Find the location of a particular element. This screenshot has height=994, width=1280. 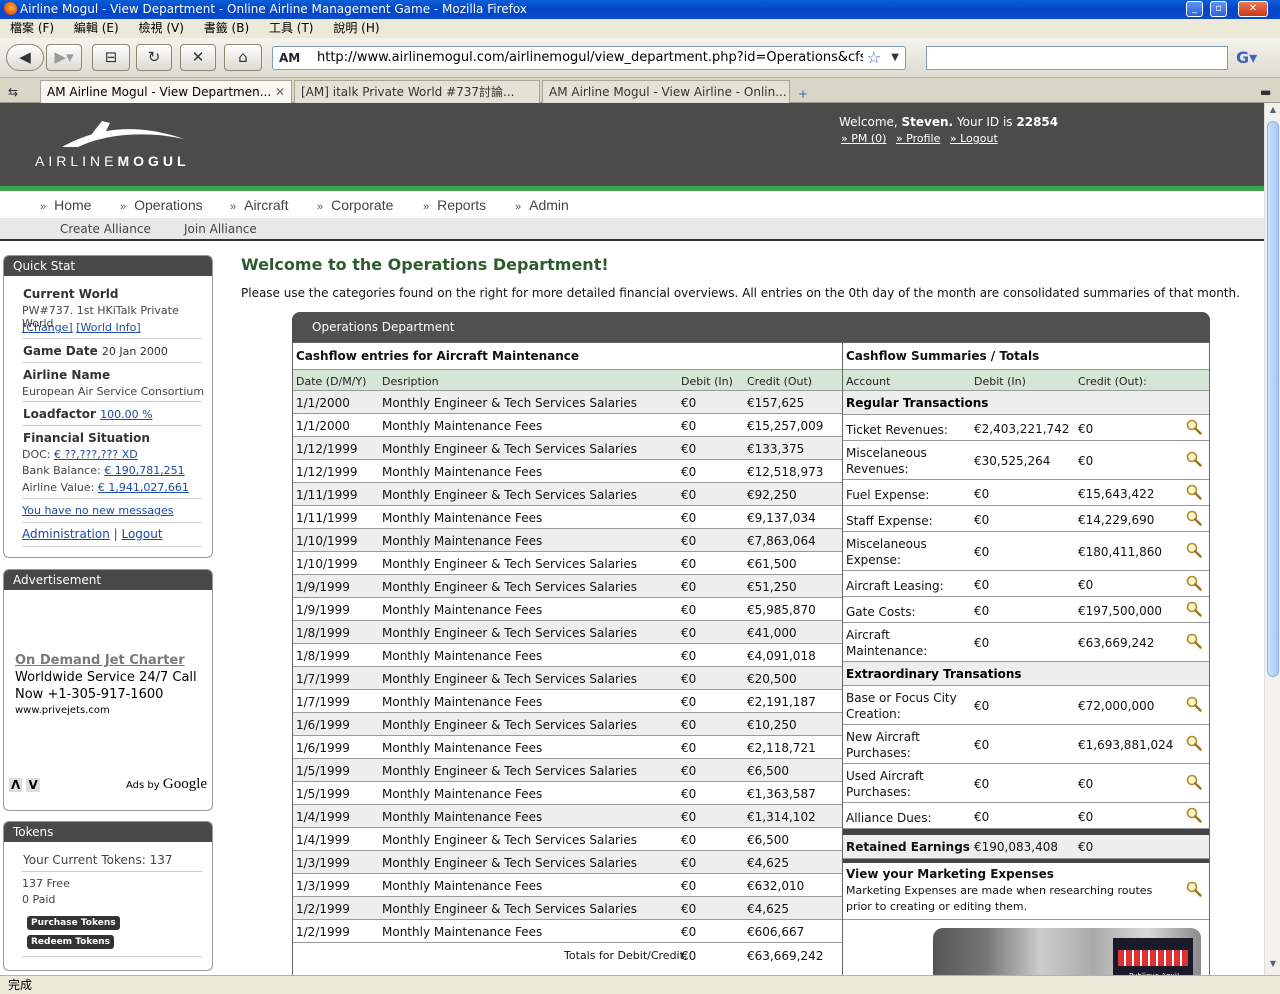

nav-operations: » Operations is located at coordinates (161, 205).